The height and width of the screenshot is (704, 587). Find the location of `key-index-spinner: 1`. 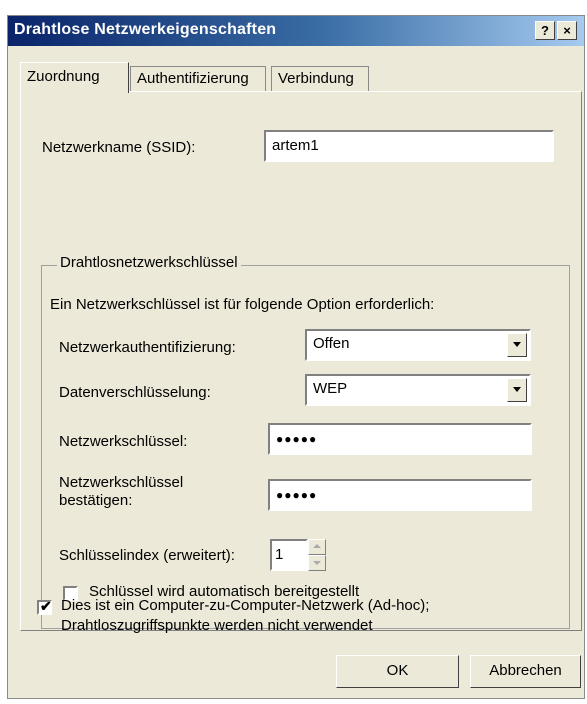

key-index-spinner: 1 is located at coordinates (299, 555).